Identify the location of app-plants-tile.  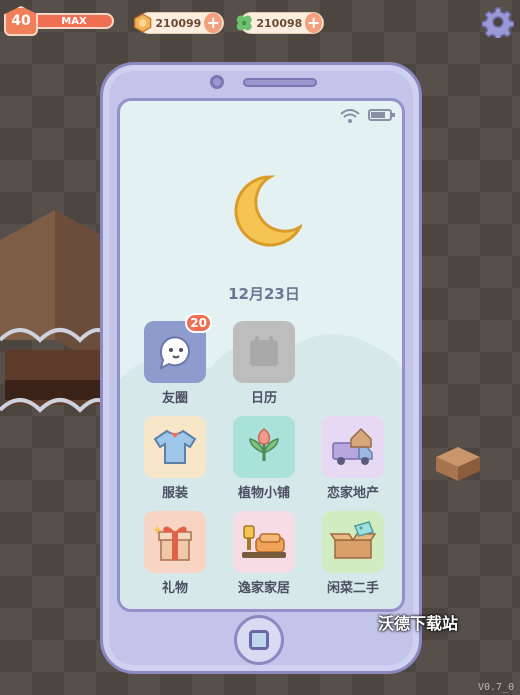
(264, 447).